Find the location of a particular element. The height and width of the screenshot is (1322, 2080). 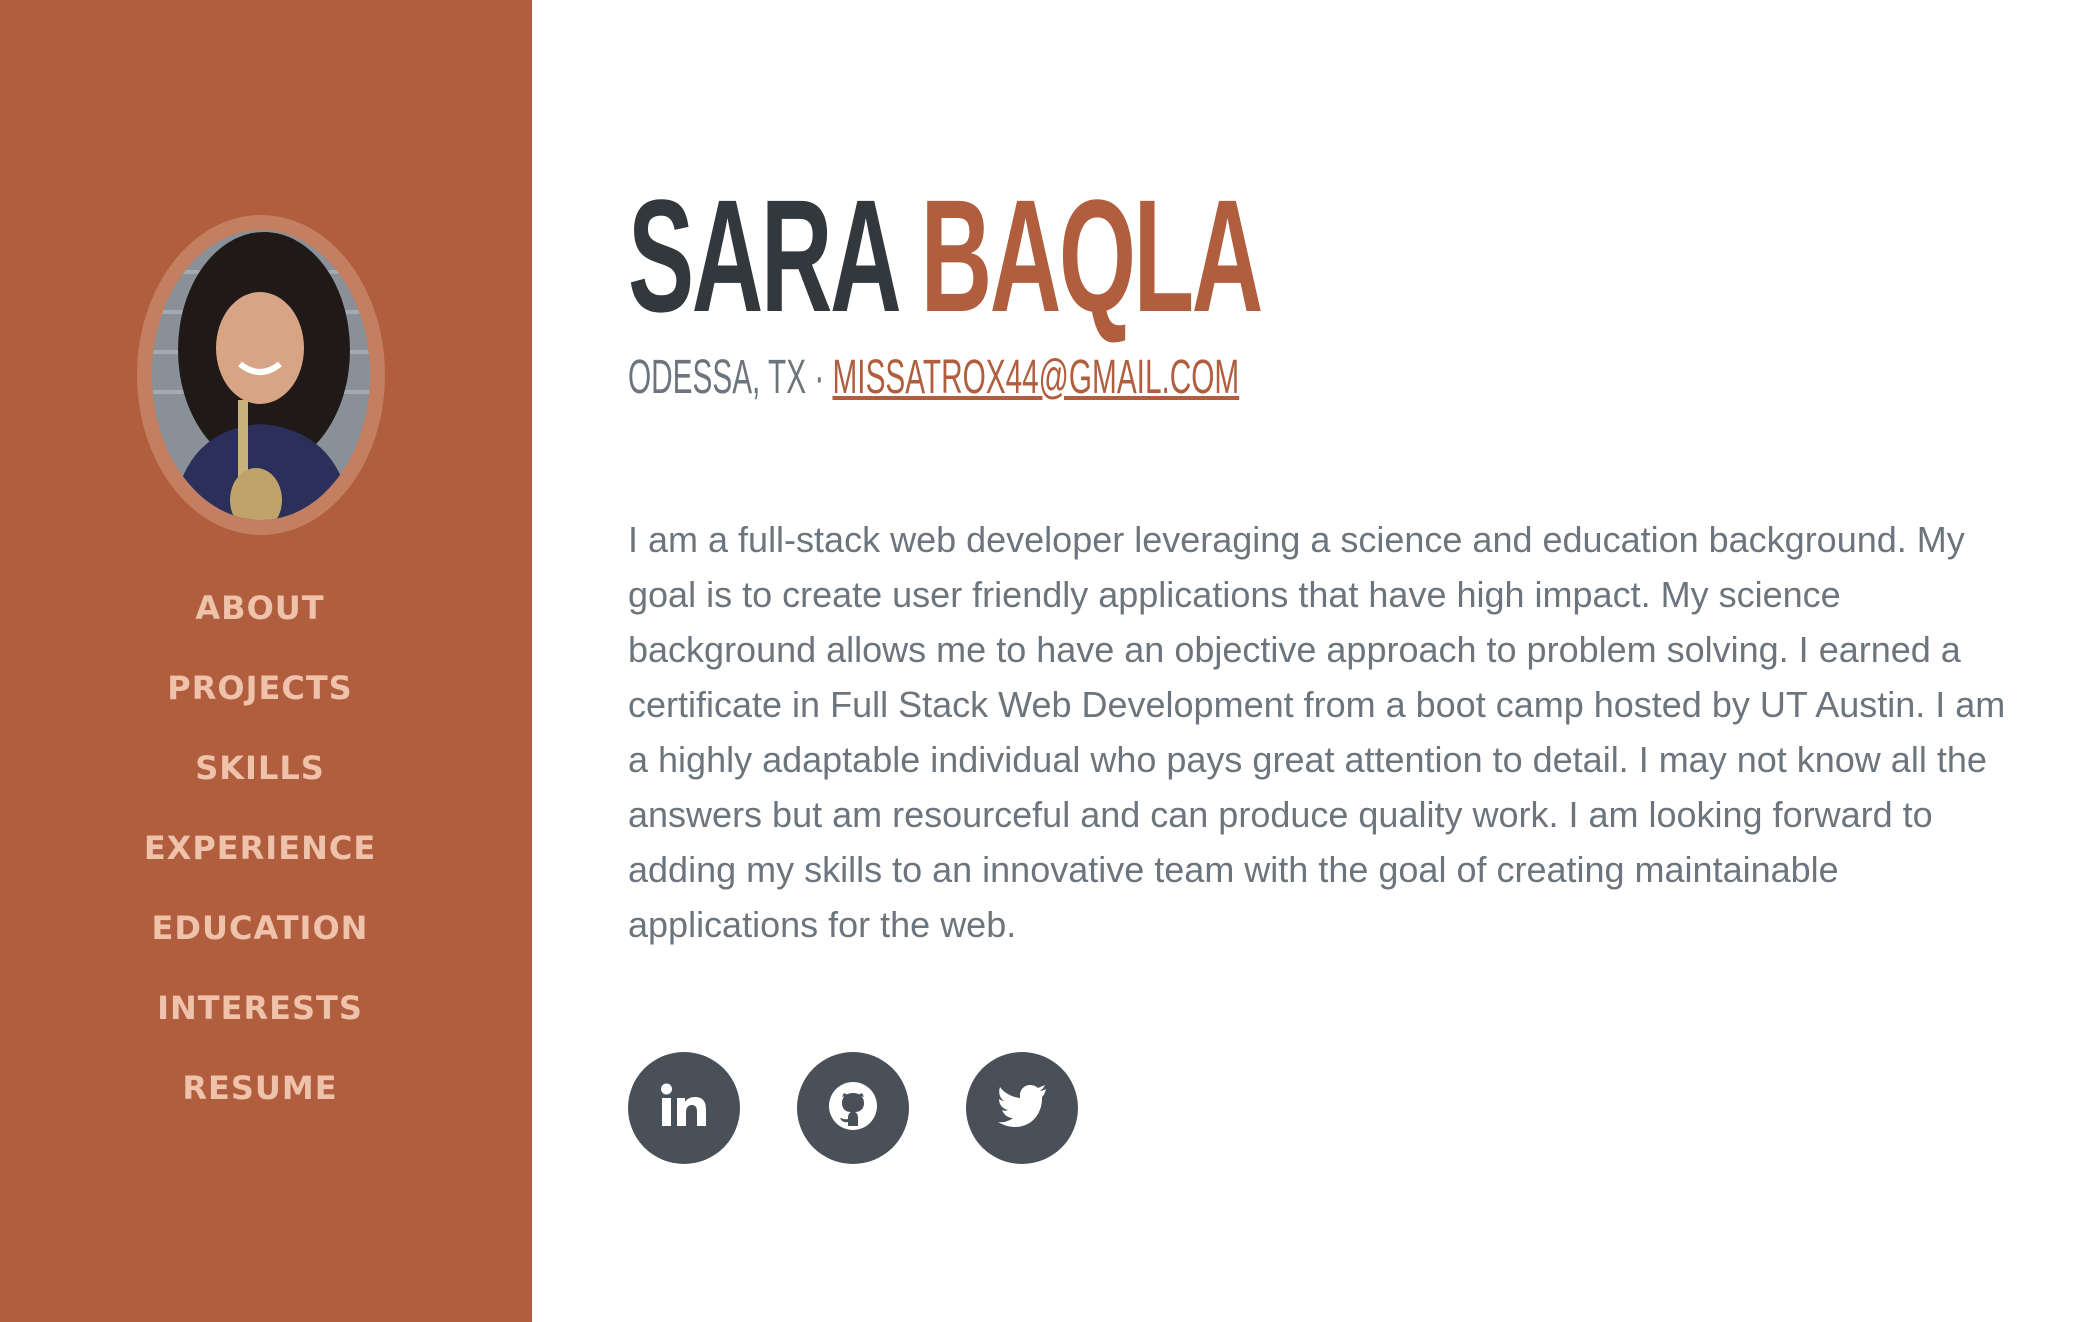

nav-item-education: EDUCATION is located at coordinates (260, 940).